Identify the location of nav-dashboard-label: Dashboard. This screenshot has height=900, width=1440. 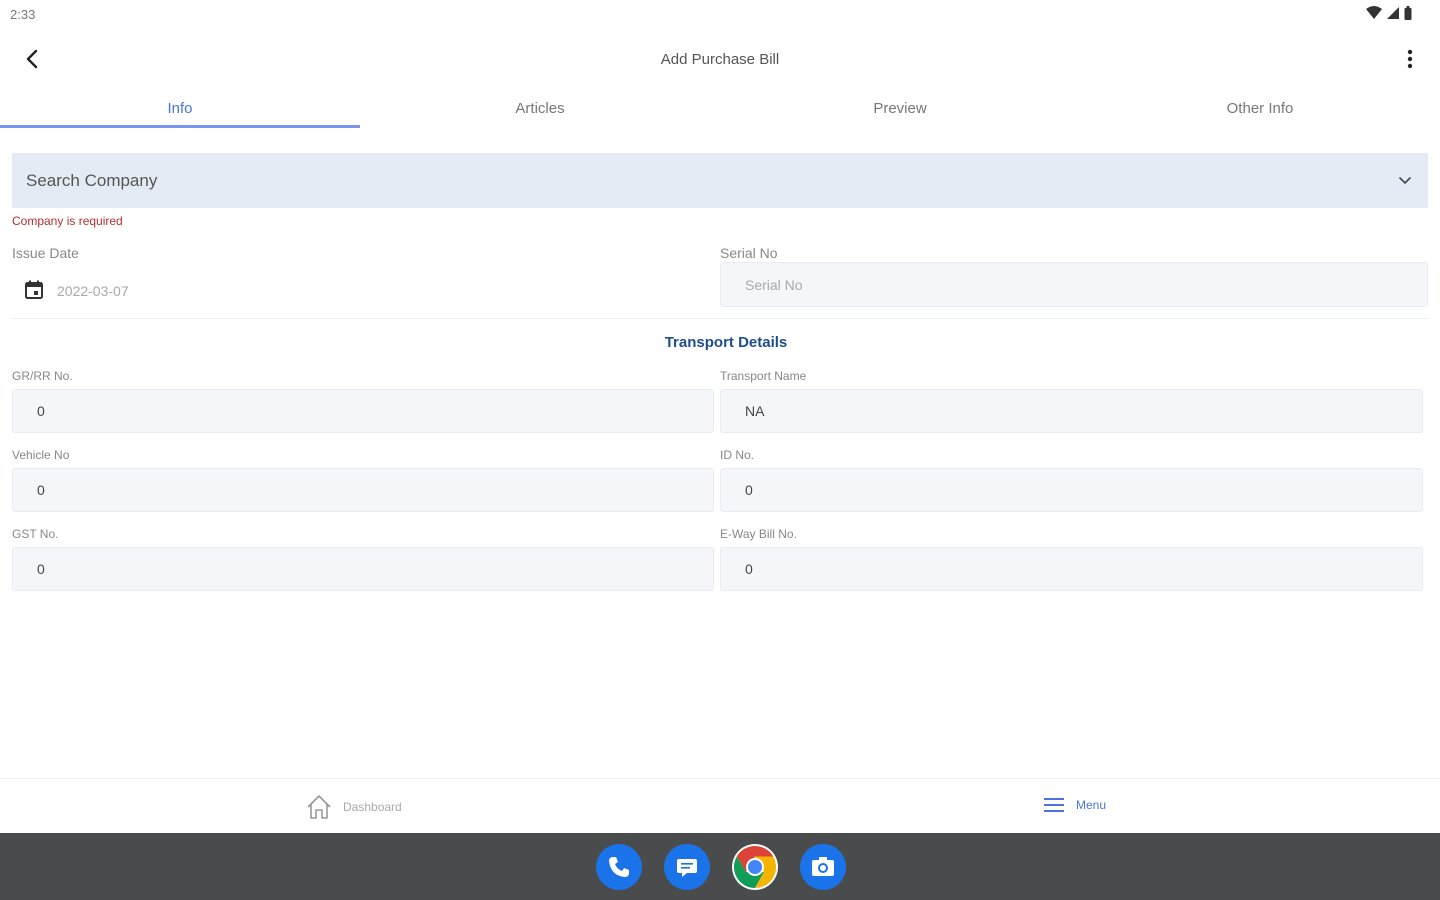
(372, 807).